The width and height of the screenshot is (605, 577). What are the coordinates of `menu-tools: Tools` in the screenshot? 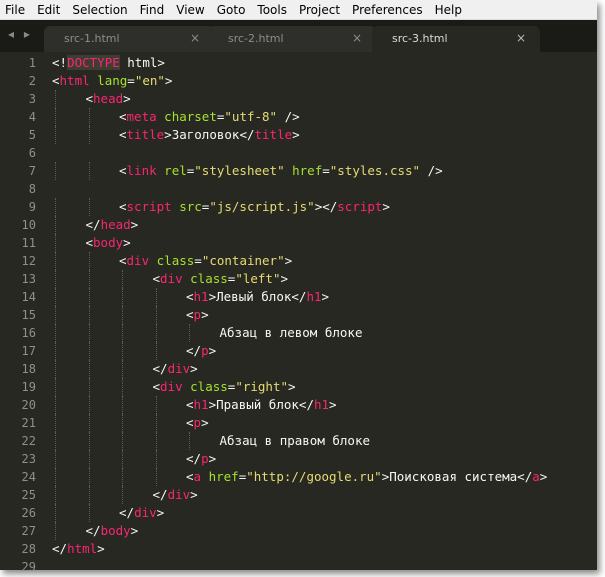 It's located at (272, 10).